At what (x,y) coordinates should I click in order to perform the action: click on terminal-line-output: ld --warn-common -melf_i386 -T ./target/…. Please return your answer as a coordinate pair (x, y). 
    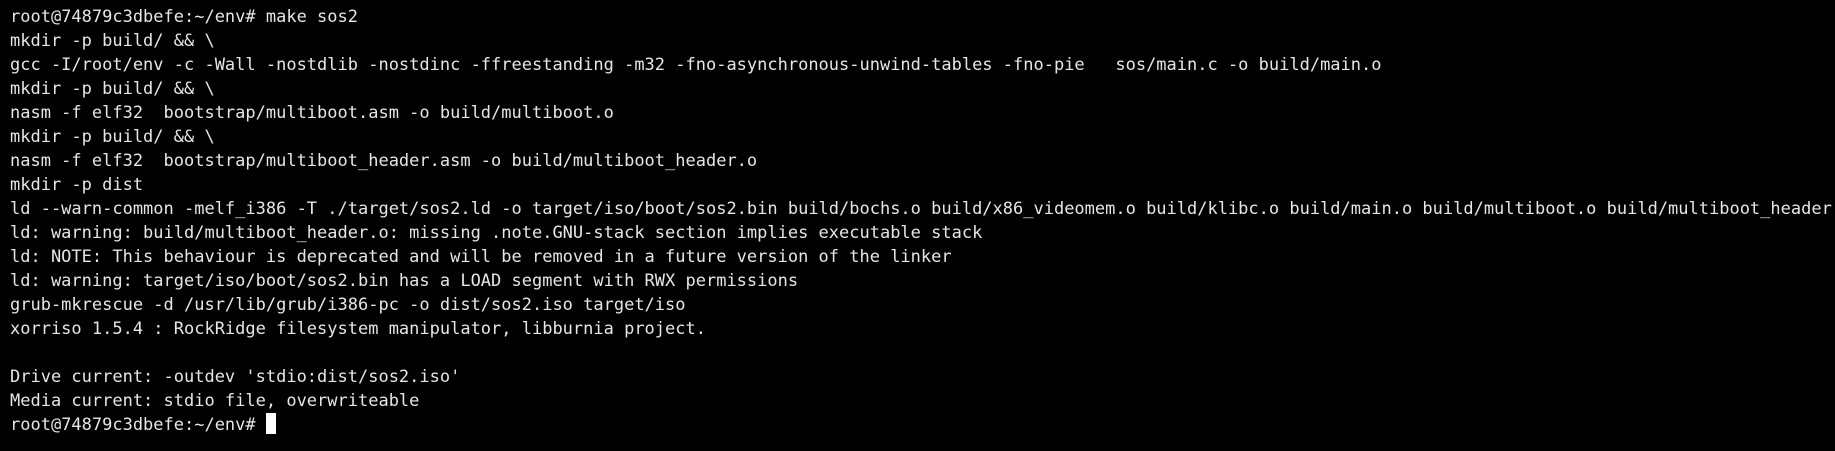
    Looking at the image, I should click on (922, 209).